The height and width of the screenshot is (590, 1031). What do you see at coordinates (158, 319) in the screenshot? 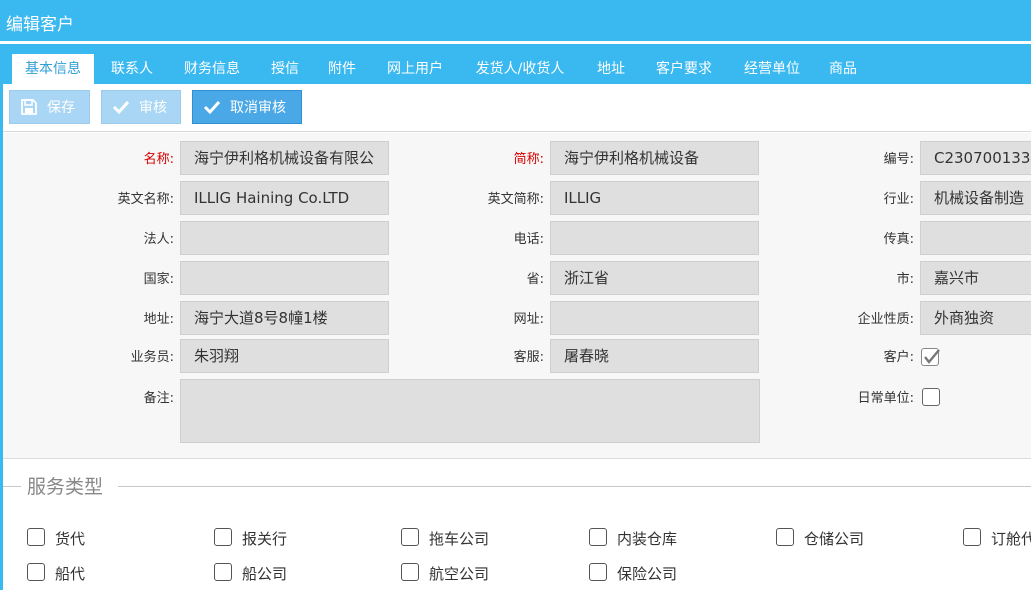
I see `address-label: 地址:` at bounding box center [158, 319].